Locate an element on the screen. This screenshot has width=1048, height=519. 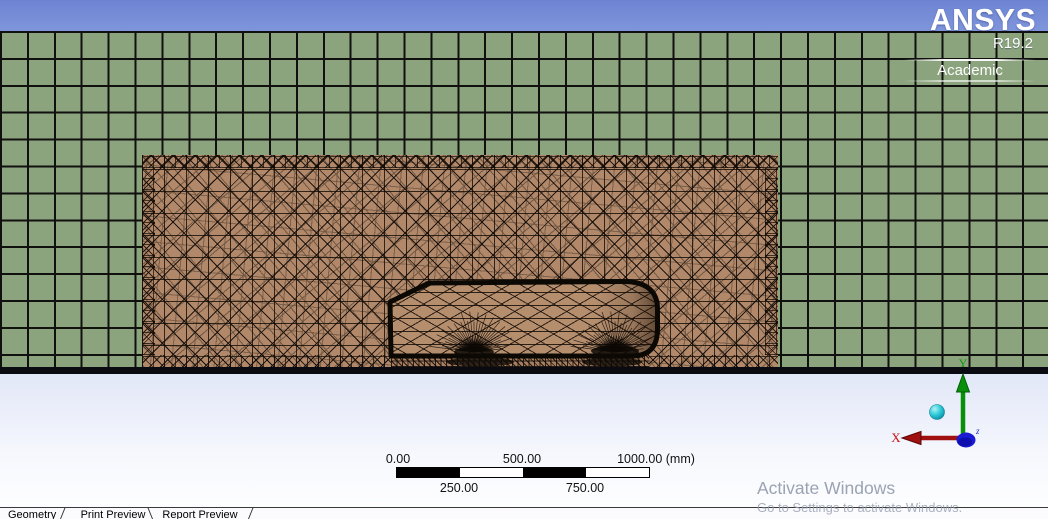
coordinate-triad: Y X z is located at coordinates (966, 407).